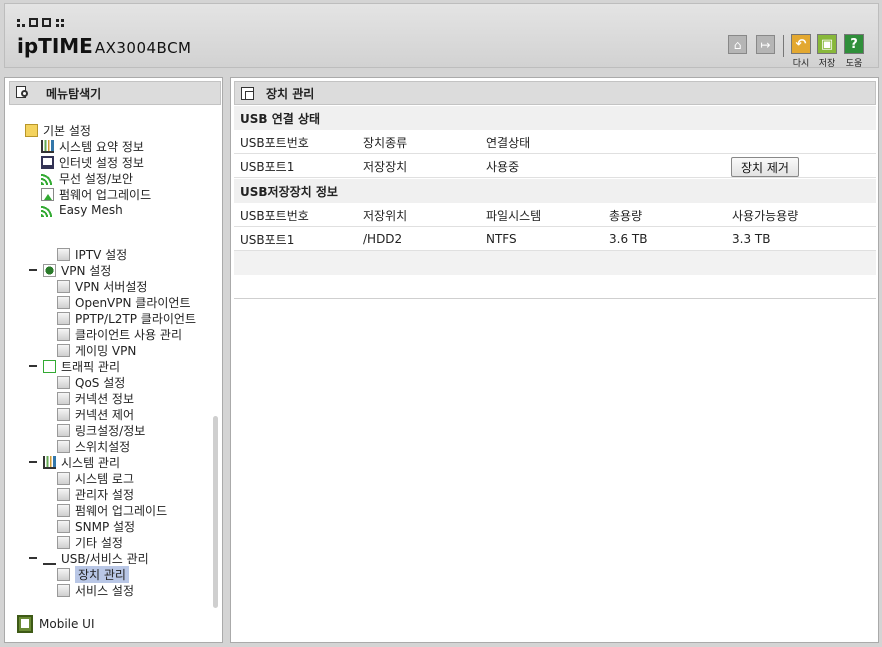  Describe the element at coordinates (90, 542) in the screenshot. I see `tree-item-etc: 기타 설정` at that location.